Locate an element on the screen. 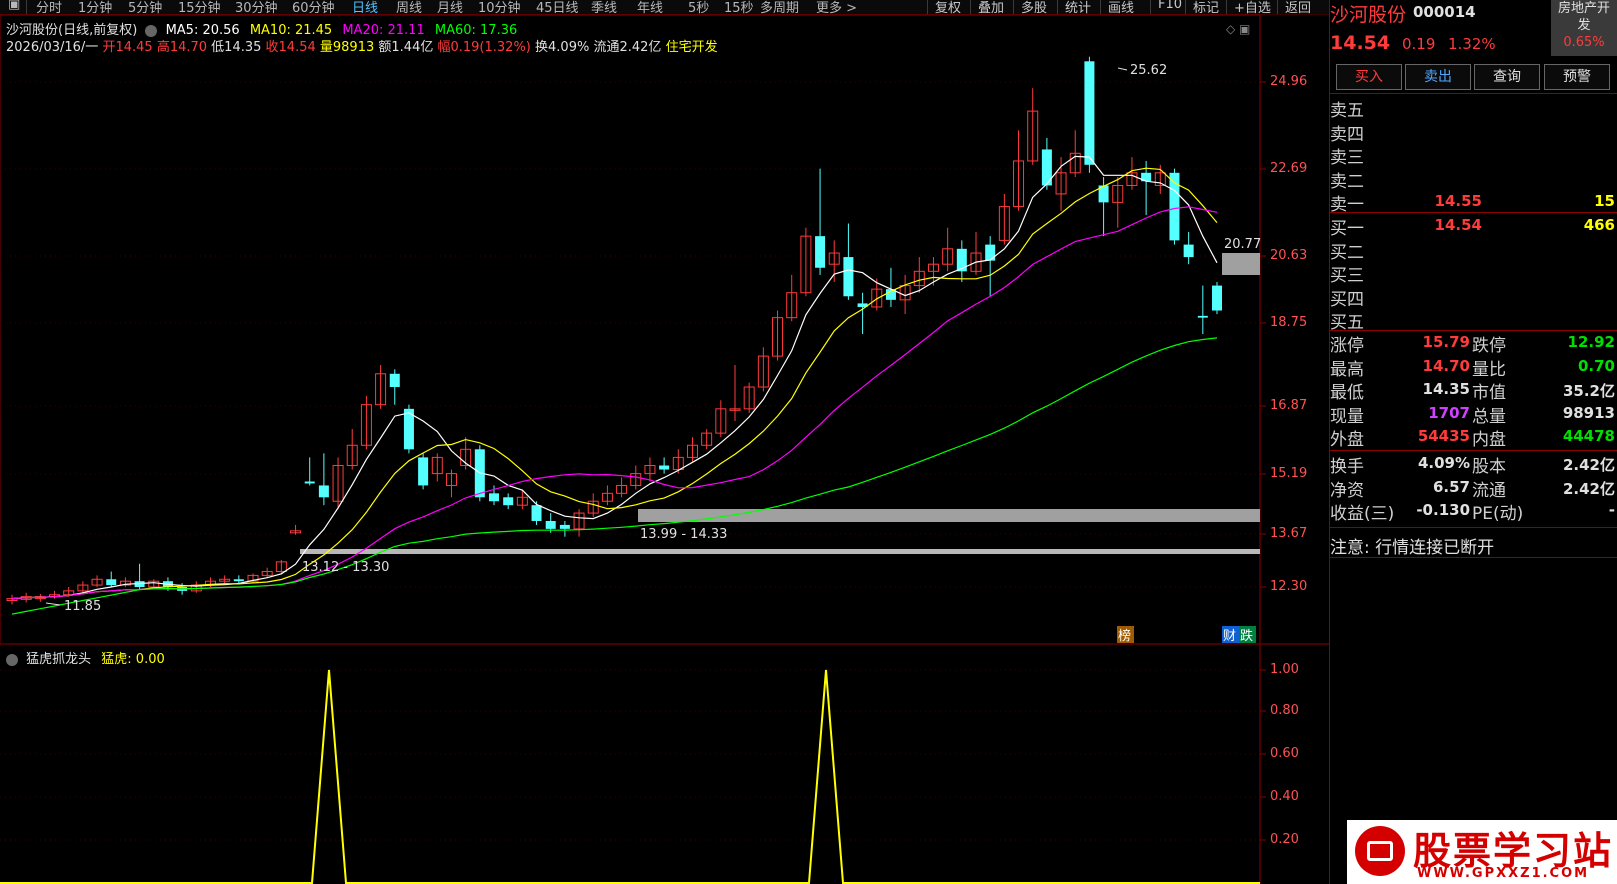  indicator-value: 猛虎: 0.00 is located at coordinates (133, 659).